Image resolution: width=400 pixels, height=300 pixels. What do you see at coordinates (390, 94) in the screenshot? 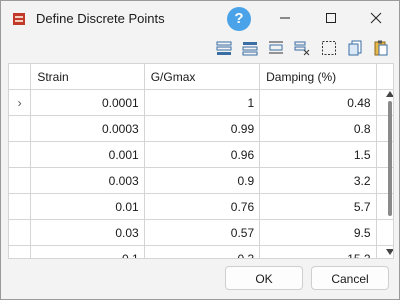
I see `scroll-up-icon` at bounding box center [390, 94].